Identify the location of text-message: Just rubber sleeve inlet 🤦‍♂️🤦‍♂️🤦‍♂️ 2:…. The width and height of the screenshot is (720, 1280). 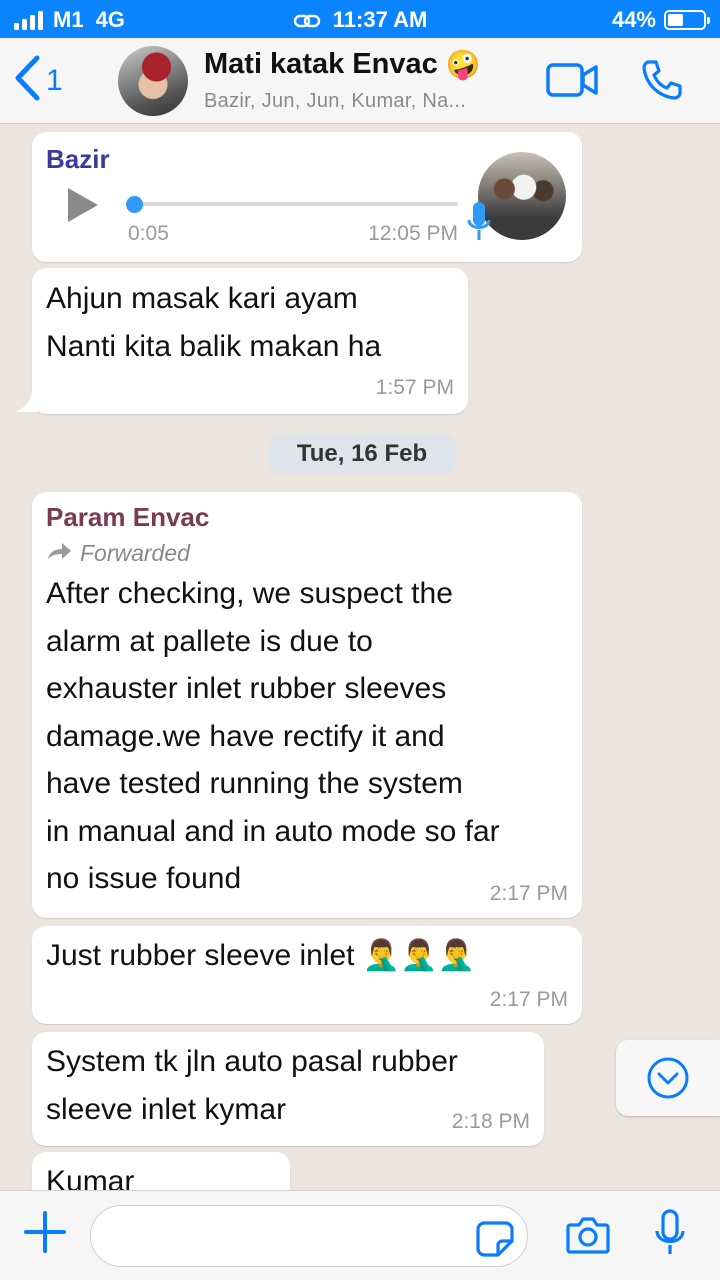
(307, 975).